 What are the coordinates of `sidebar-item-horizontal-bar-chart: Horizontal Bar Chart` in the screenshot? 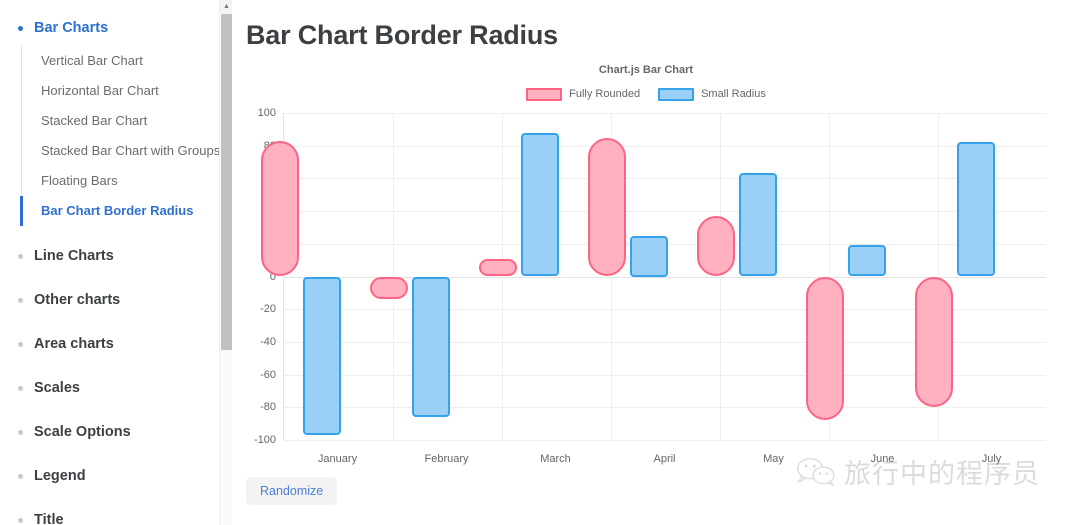 It's located at (116, 91).